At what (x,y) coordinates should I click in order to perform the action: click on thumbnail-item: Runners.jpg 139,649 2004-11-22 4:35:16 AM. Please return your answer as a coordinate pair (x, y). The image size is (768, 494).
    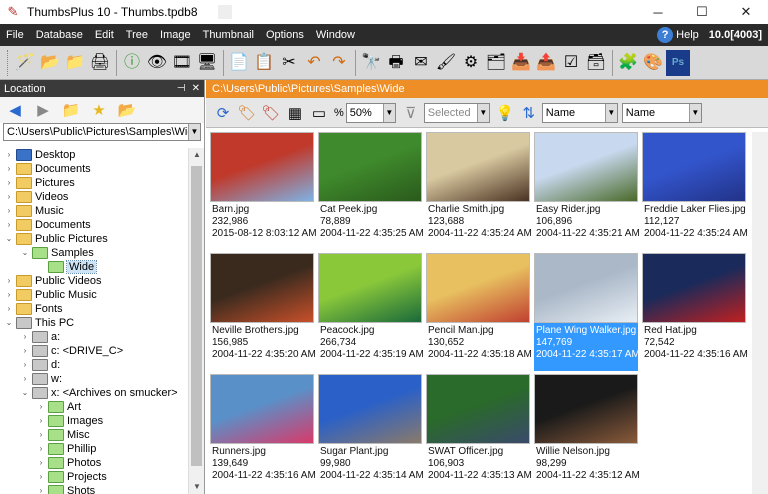
    Looking at the image, I should click on (263, 433).